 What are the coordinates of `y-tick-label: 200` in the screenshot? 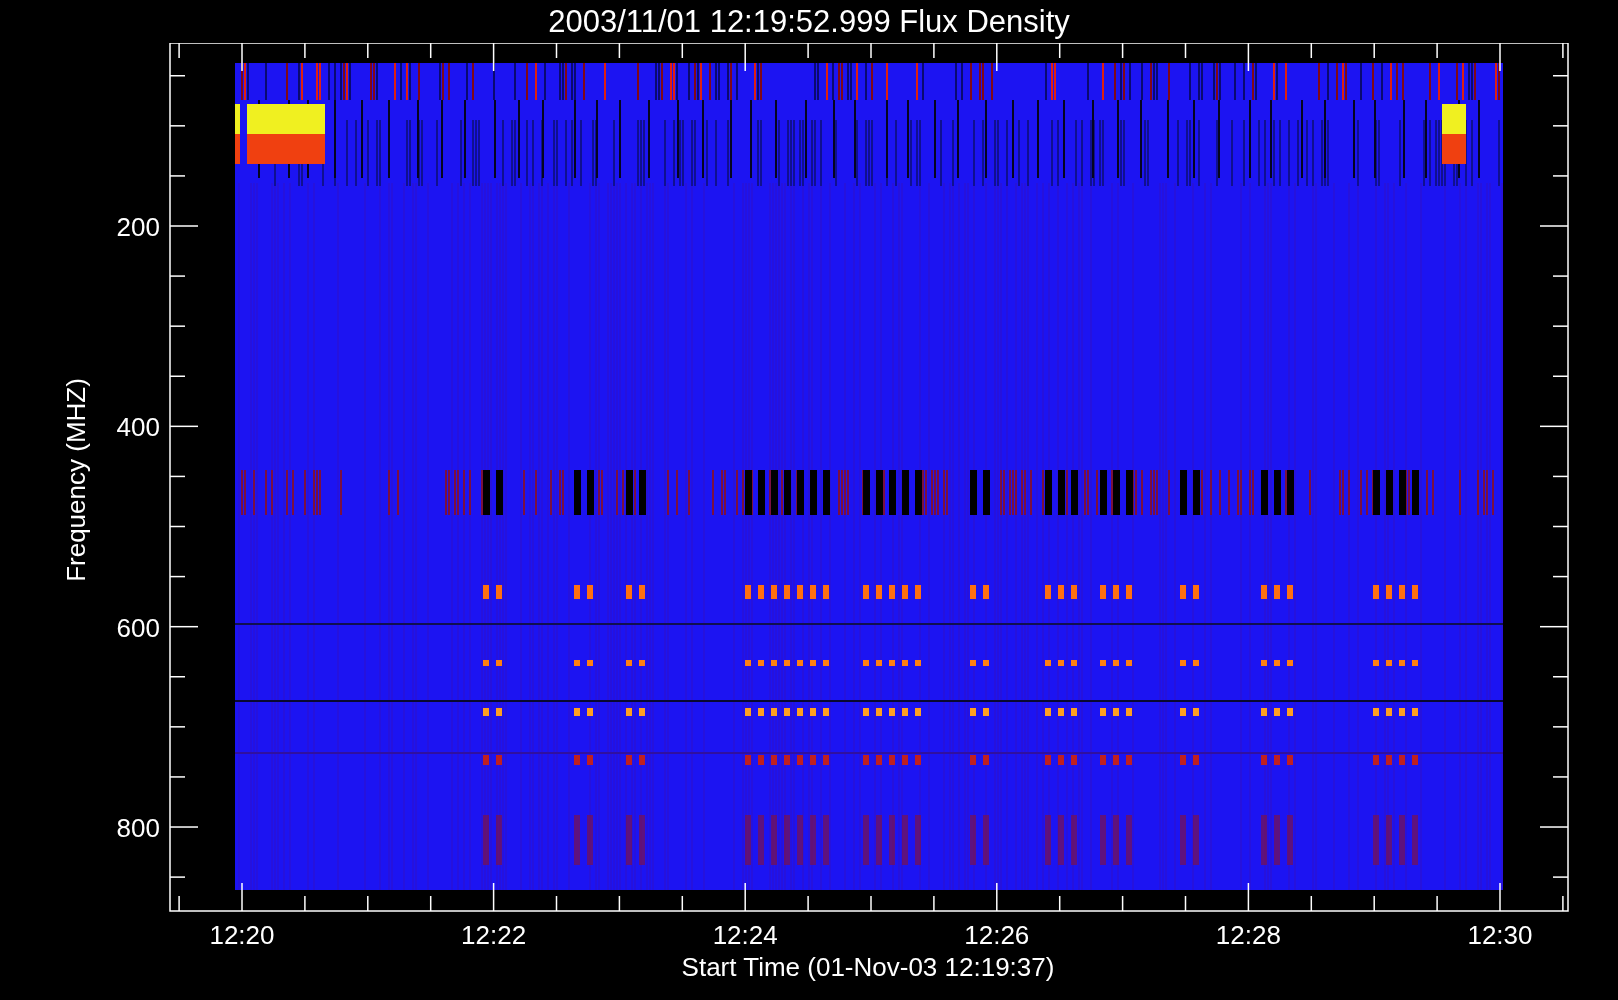 It's located at (138, 227).